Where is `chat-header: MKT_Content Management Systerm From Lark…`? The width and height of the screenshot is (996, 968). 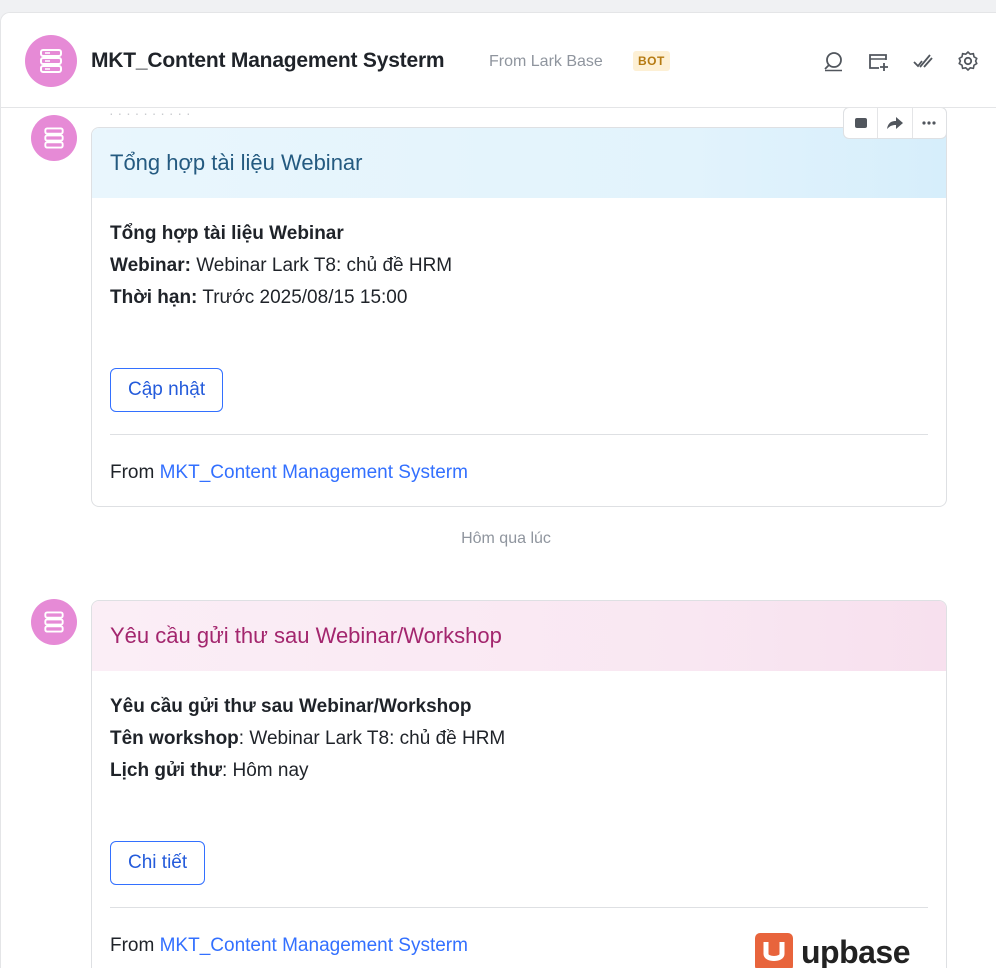
chat-header: MKT_Content Management Systerm From Lark… is located at coordinates (498, 60).